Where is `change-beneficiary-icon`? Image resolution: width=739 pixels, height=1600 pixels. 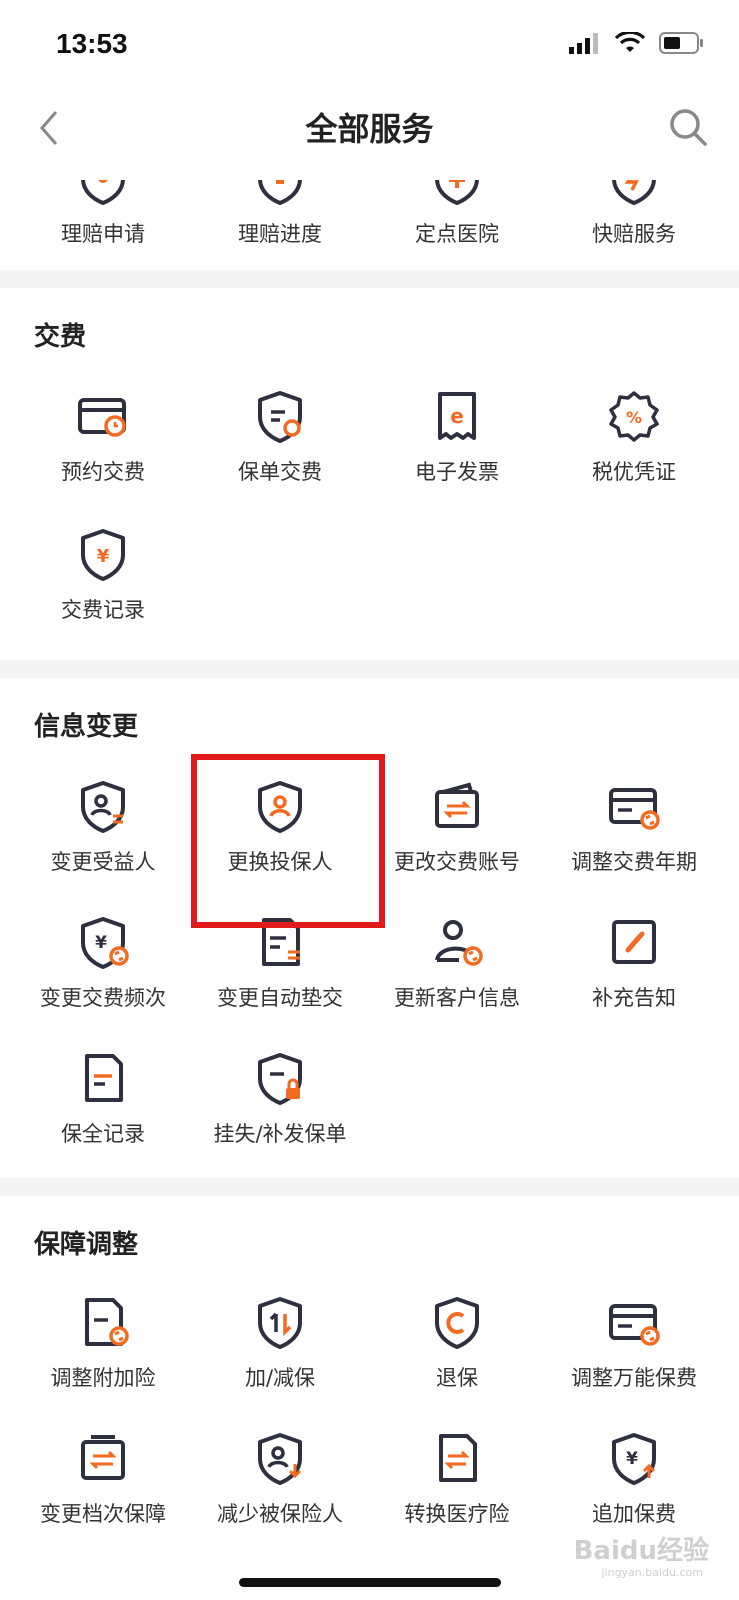
change-beneficiary-icon is located at coordinates (103, 806).